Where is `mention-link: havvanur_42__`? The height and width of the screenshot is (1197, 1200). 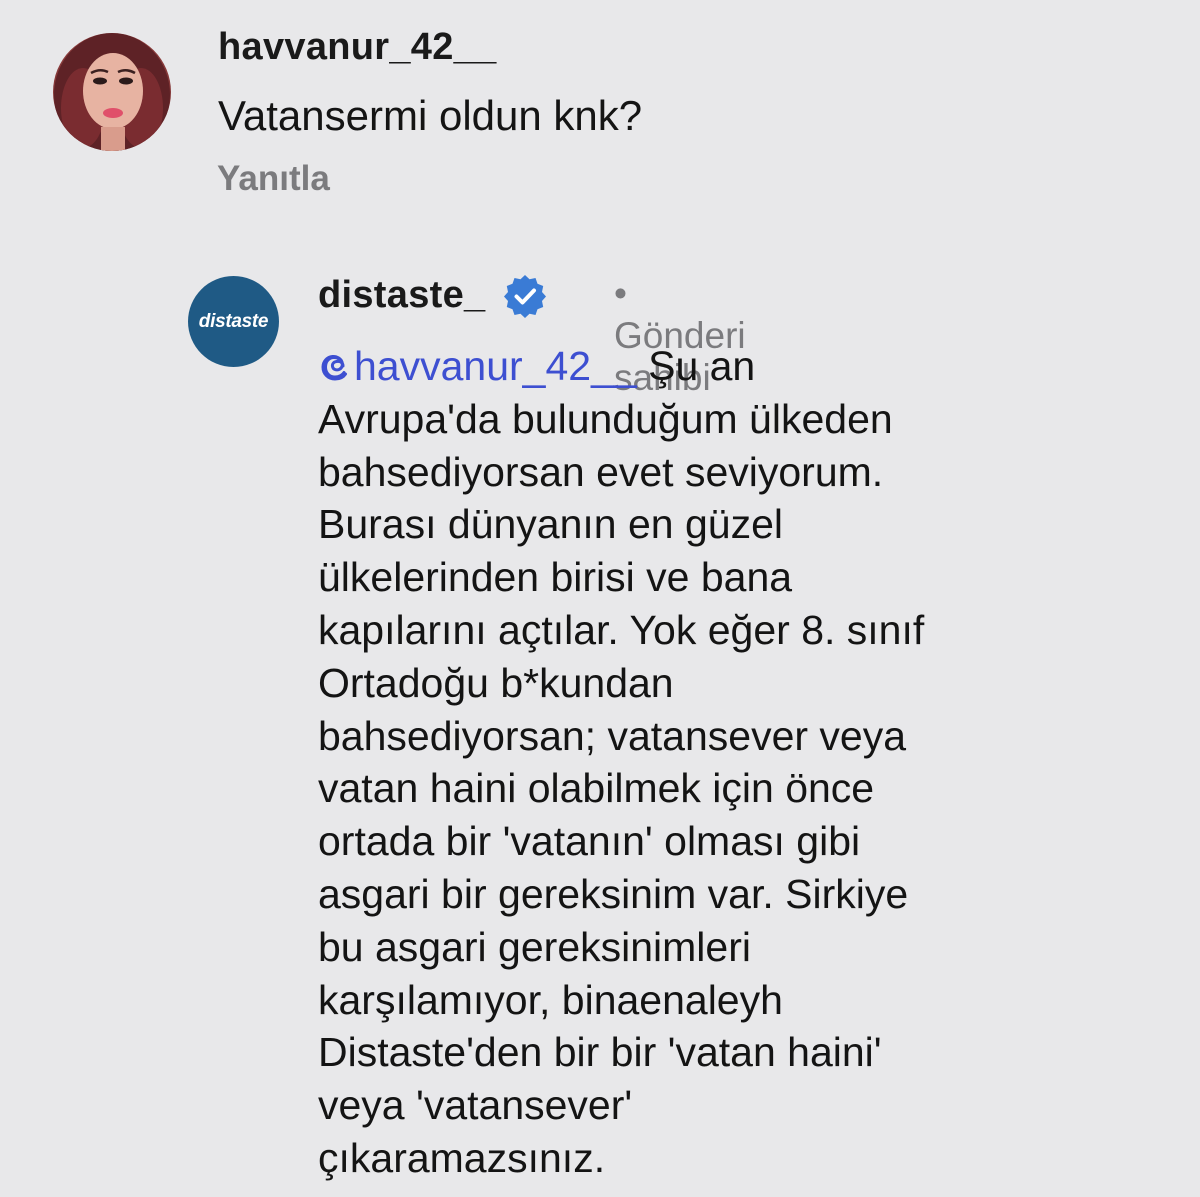
mention-link: havvanur_42__ is located at coordinates (477, 366).